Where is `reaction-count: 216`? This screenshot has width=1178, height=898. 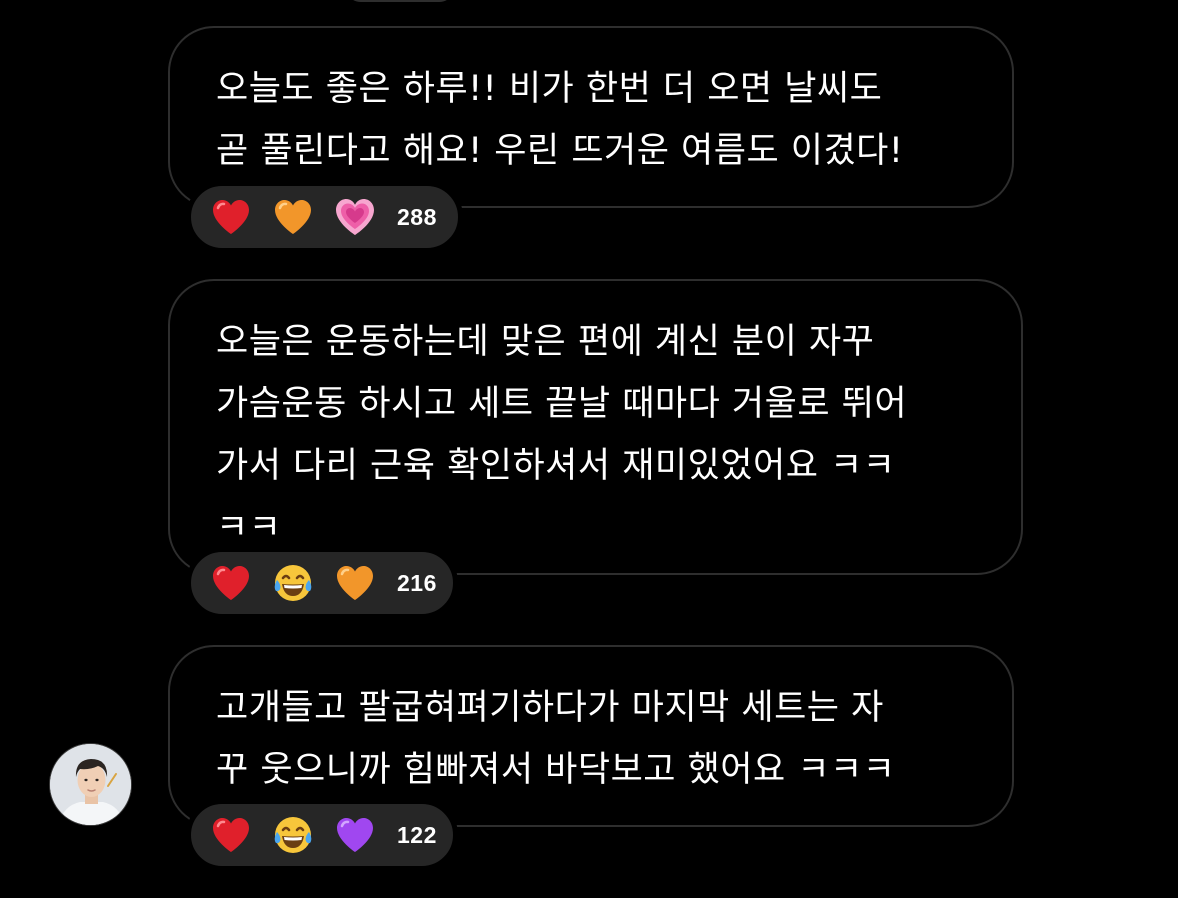 reaction-count: 216 is located at coordinates (417, 582).